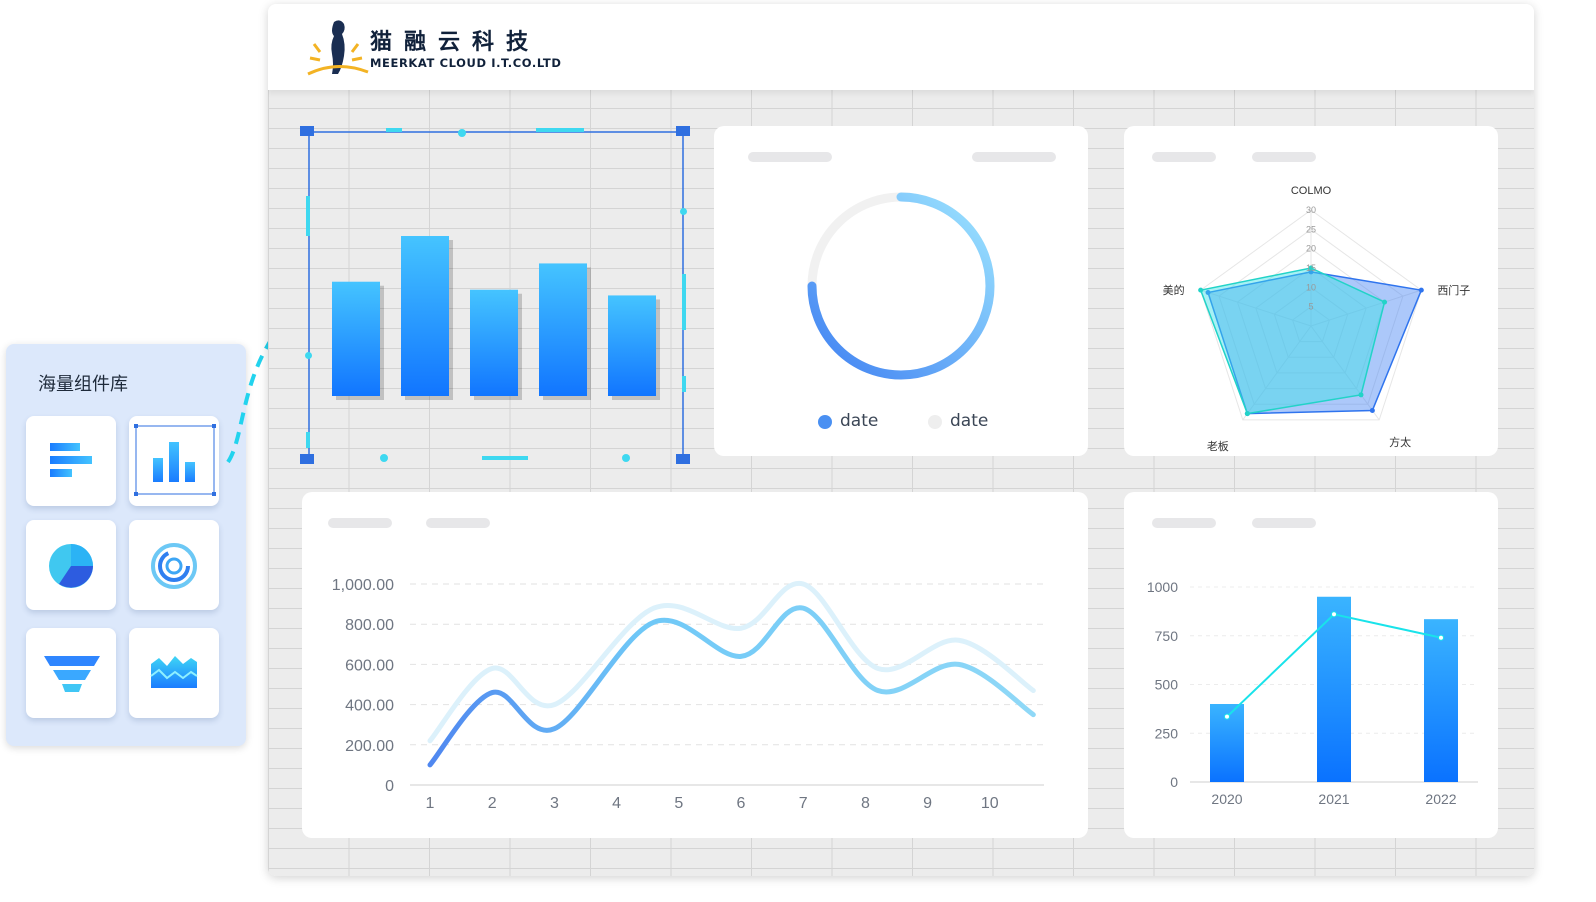 The height and width of the screenshot is (902, 1596). Describe the element at coordinates (731, 662) in the screenshot. I see `line-series` at that location.